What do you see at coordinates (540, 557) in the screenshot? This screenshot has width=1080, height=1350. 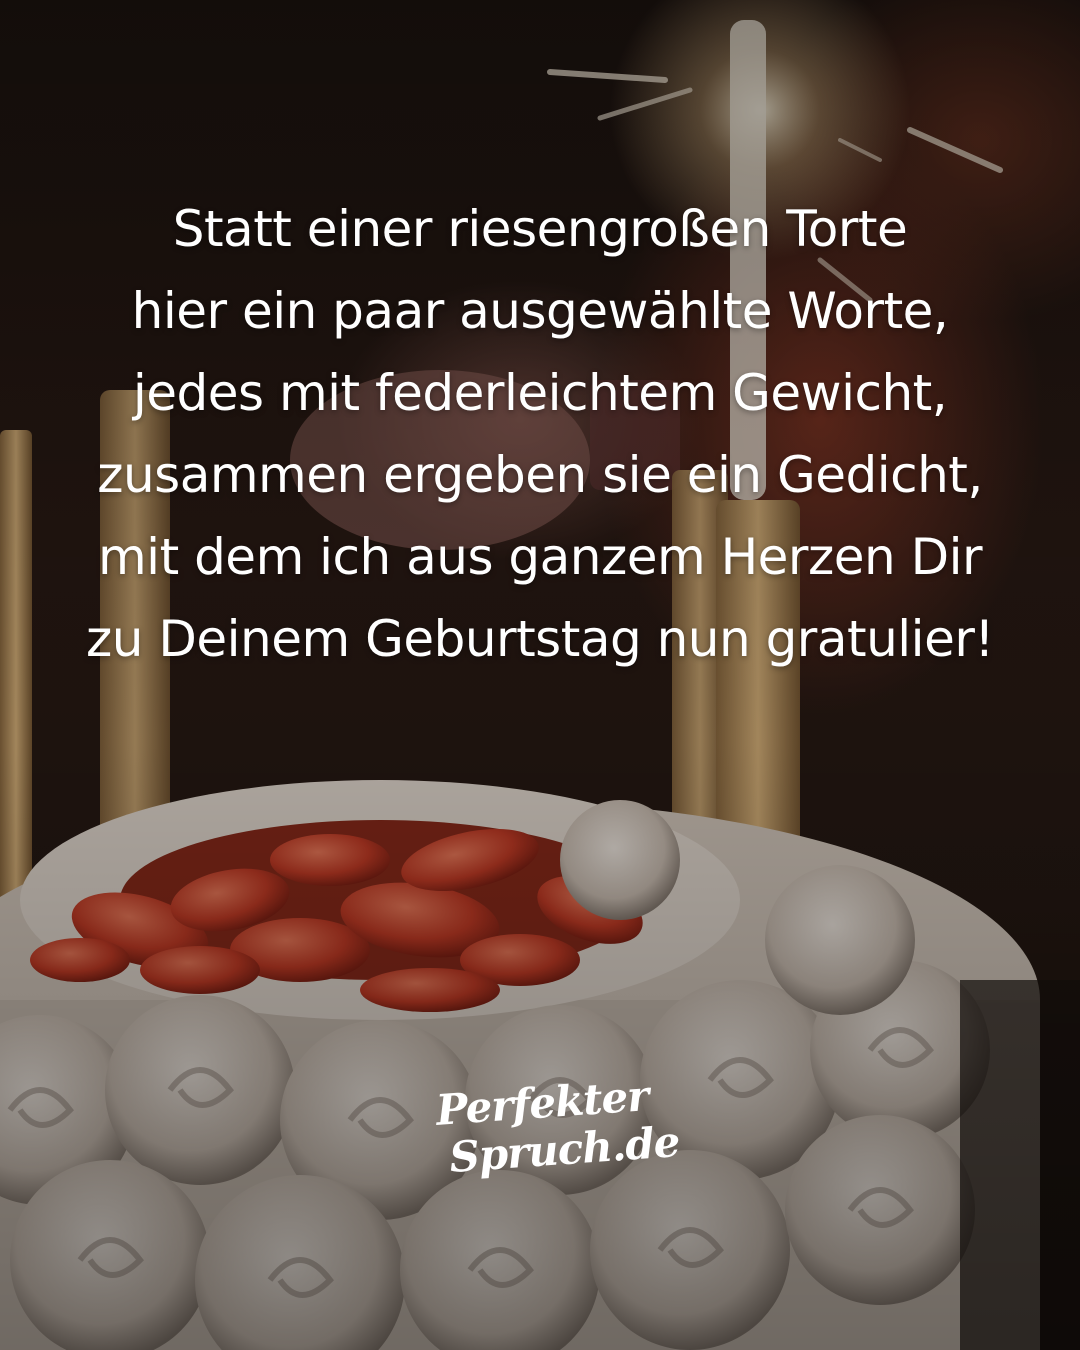 I see `poem-line: mit dem ich aus ganzem Herzen Dir` at bounding box center [540, 557].